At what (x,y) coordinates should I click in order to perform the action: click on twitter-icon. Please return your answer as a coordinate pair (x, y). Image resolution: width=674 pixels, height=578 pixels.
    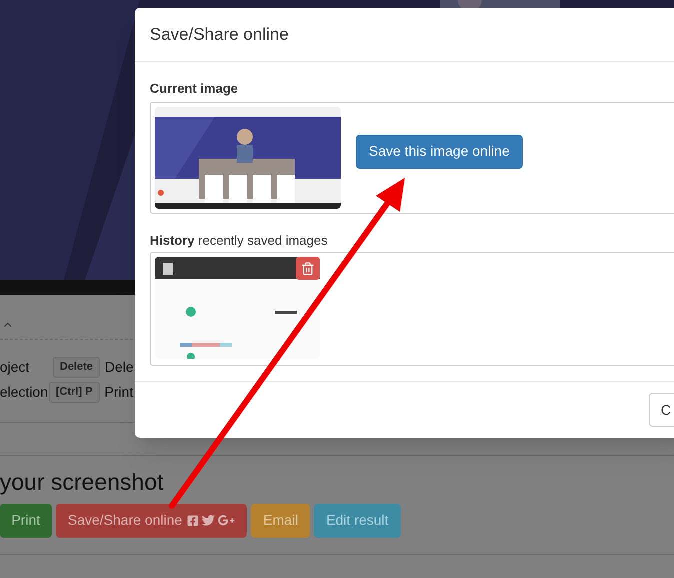
    Looking at the image, I should click on (209, 521).